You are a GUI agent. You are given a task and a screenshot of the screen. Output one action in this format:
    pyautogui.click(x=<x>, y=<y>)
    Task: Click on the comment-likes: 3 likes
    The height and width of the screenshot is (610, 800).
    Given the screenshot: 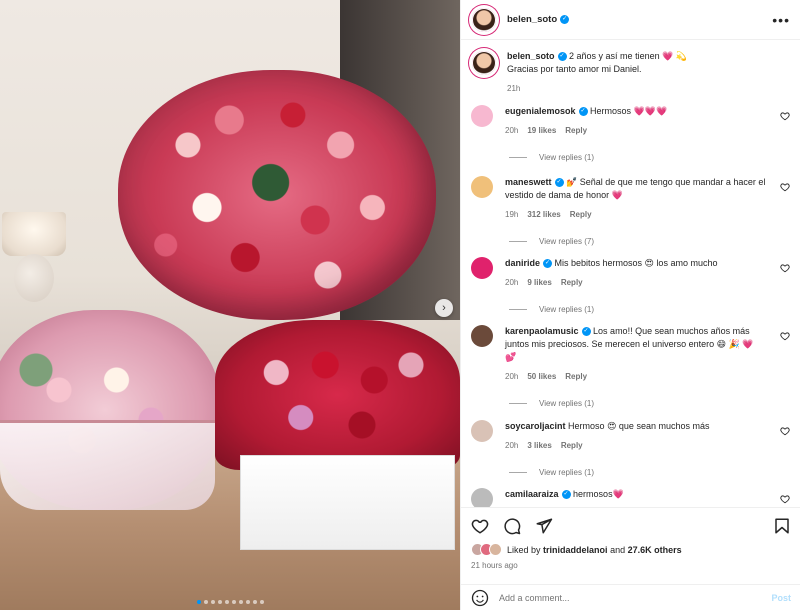 What is the action you would take?
    pyautogui.click(x=539, y=445)
    